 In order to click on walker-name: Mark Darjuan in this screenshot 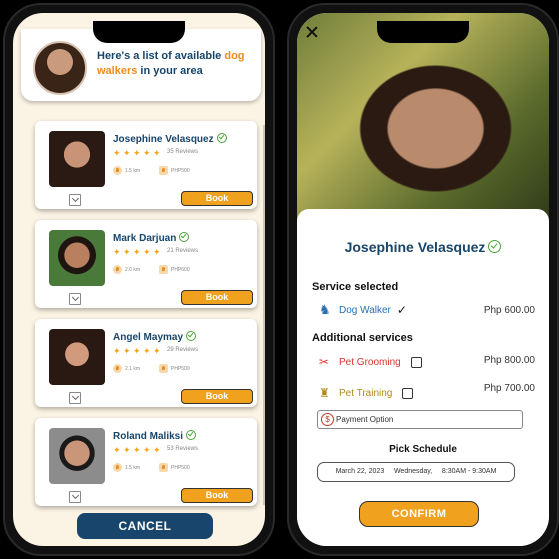, I will do `click(151, 238)`.